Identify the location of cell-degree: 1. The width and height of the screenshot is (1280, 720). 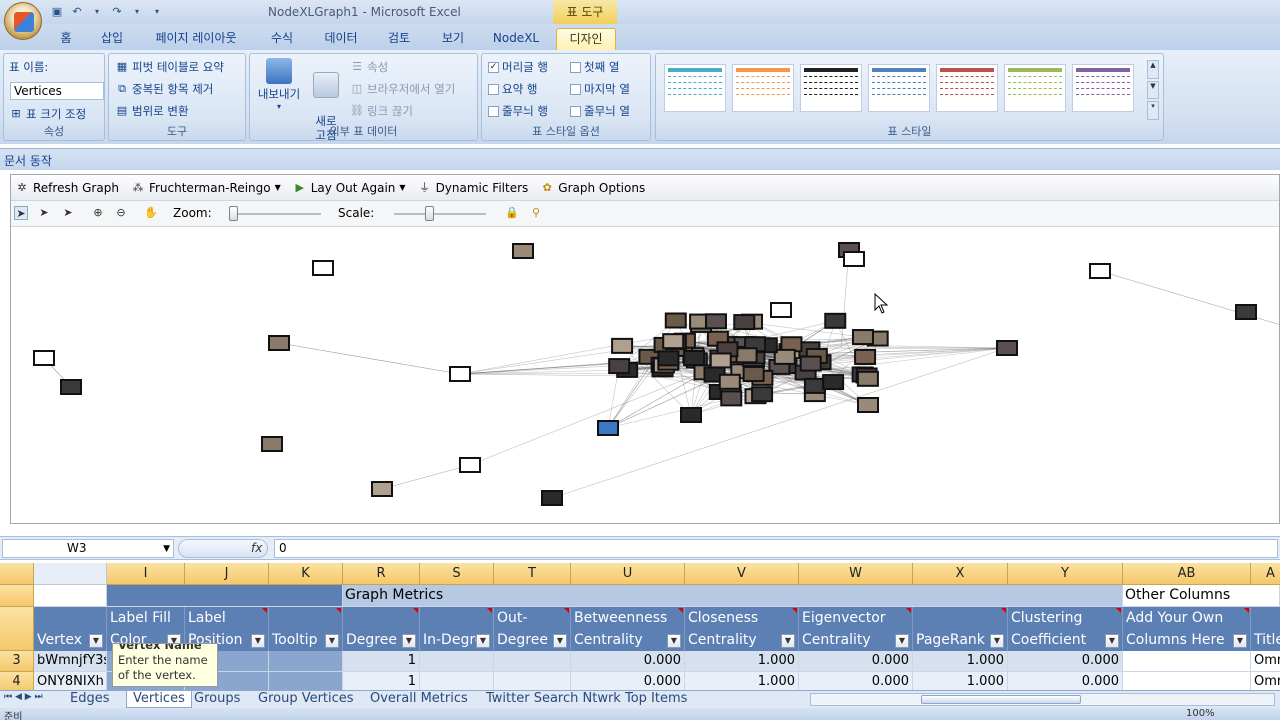
(381, 681).